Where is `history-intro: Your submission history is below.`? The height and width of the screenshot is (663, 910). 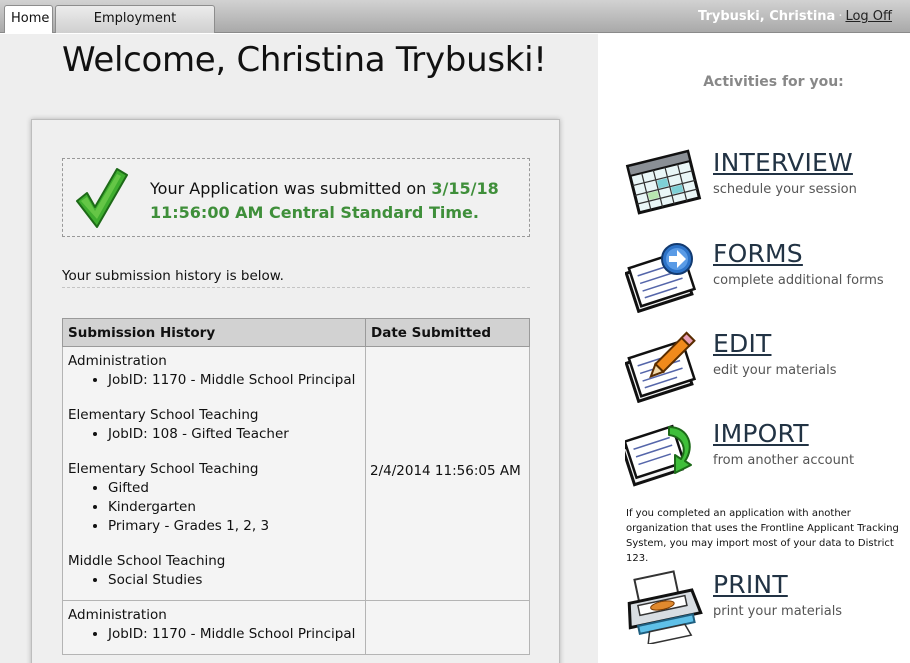
history-intro: Your submission history is below. is located at coordinates (296, 278).